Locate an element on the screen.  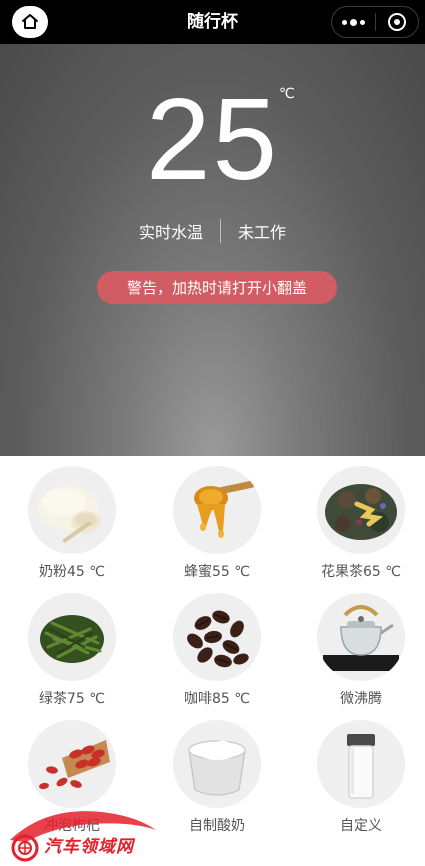
target-close-icon is located at coordinates (396, 22).